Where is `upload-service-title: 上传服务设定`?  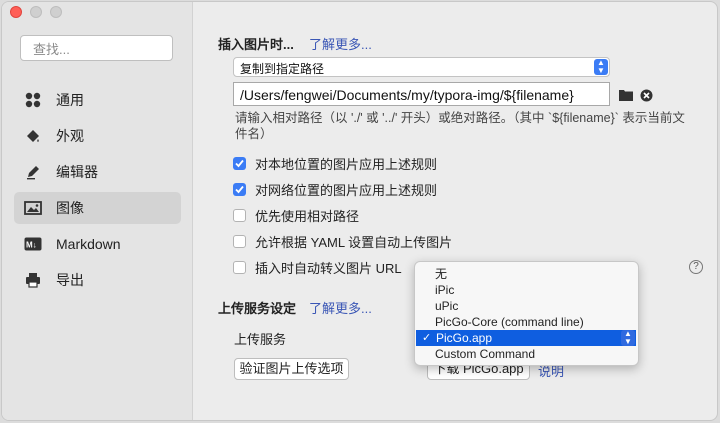 upload-service-title: 上传服务设定 is located at coordinates (257, 308).